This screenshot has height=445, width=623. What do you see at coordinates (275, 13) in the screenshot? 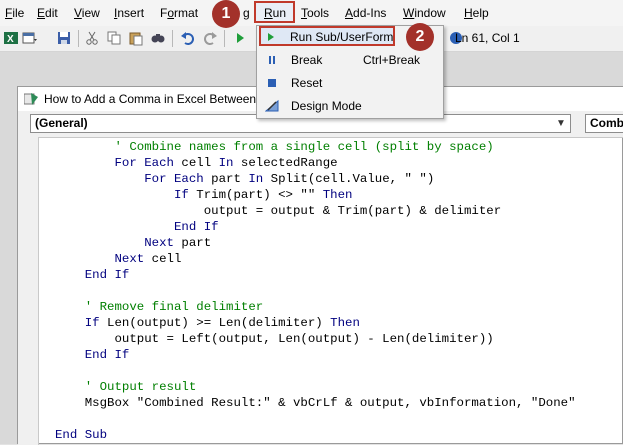
I see `menu-run: Run` at bounding box center [275, 13].